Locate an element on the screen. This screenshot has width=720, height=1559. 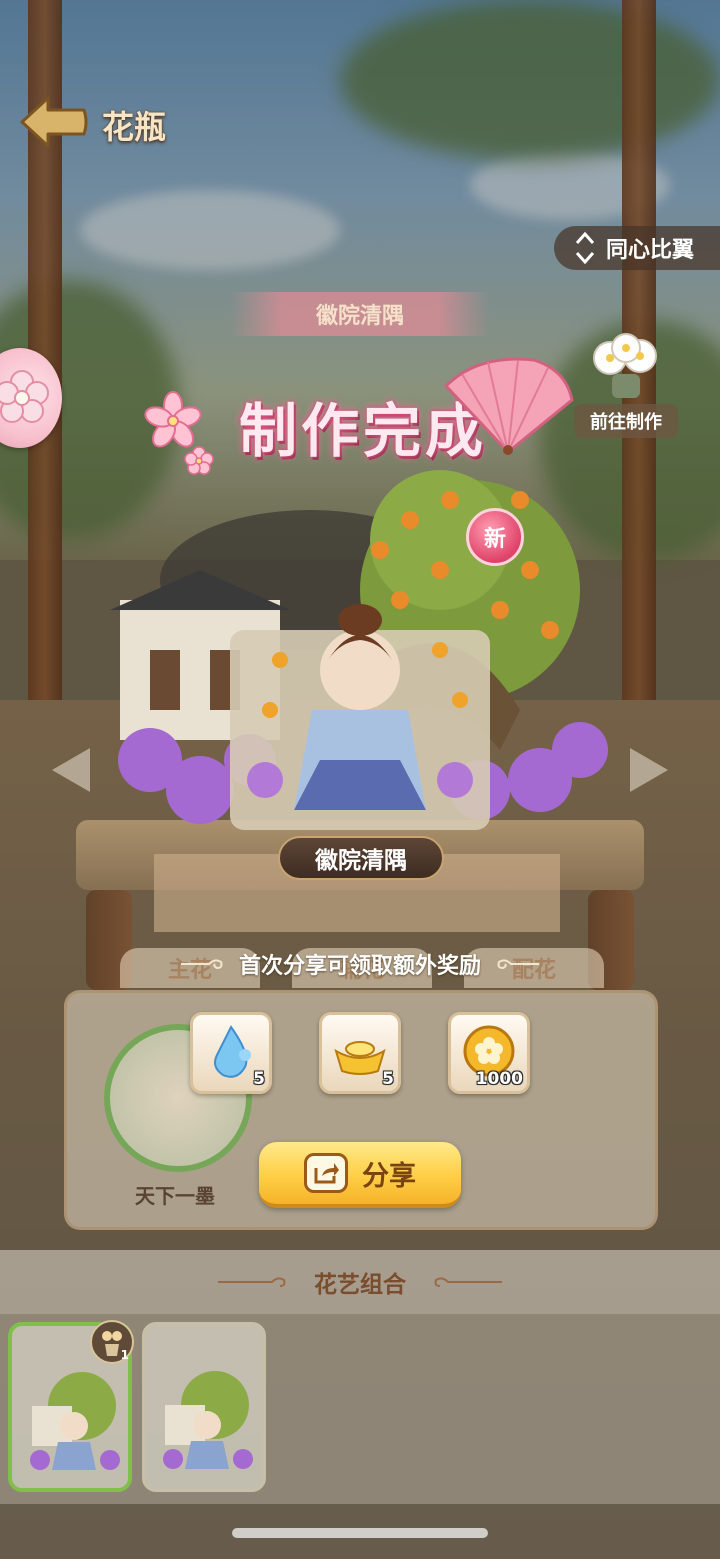
share-button: 分享 is located at coordinates (360, 1175).